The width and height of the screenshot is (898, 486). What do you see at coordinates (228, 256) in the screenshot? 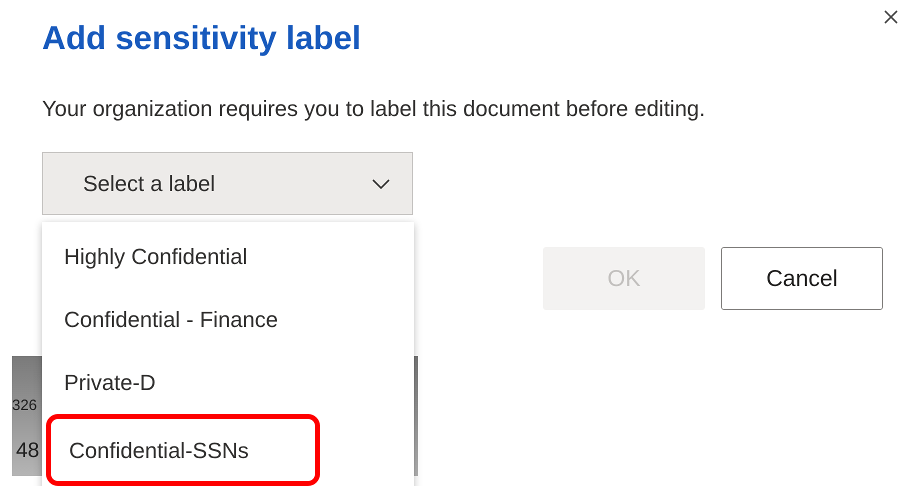
I see `menu-option: Highly Confidential` at bounding box center [228, 256].